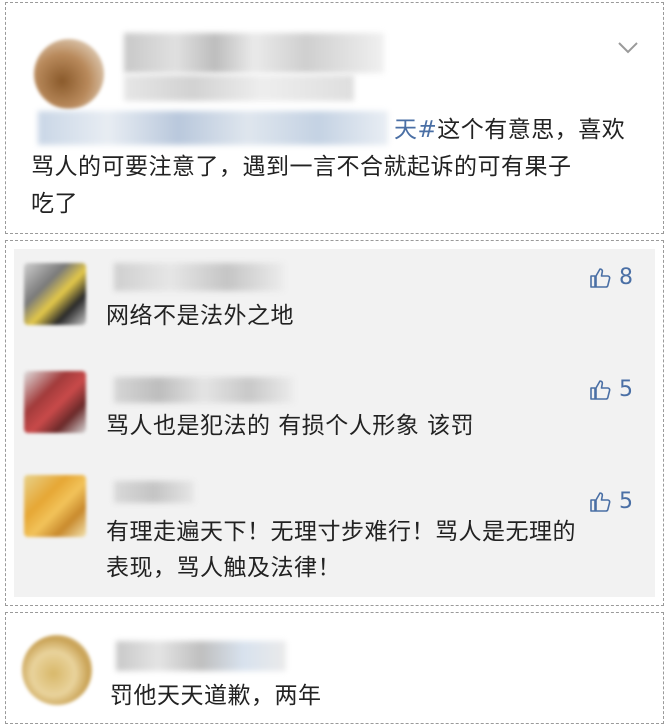 The image size is (669, 726). I want to click on reply-avatar, so click(57, 670).